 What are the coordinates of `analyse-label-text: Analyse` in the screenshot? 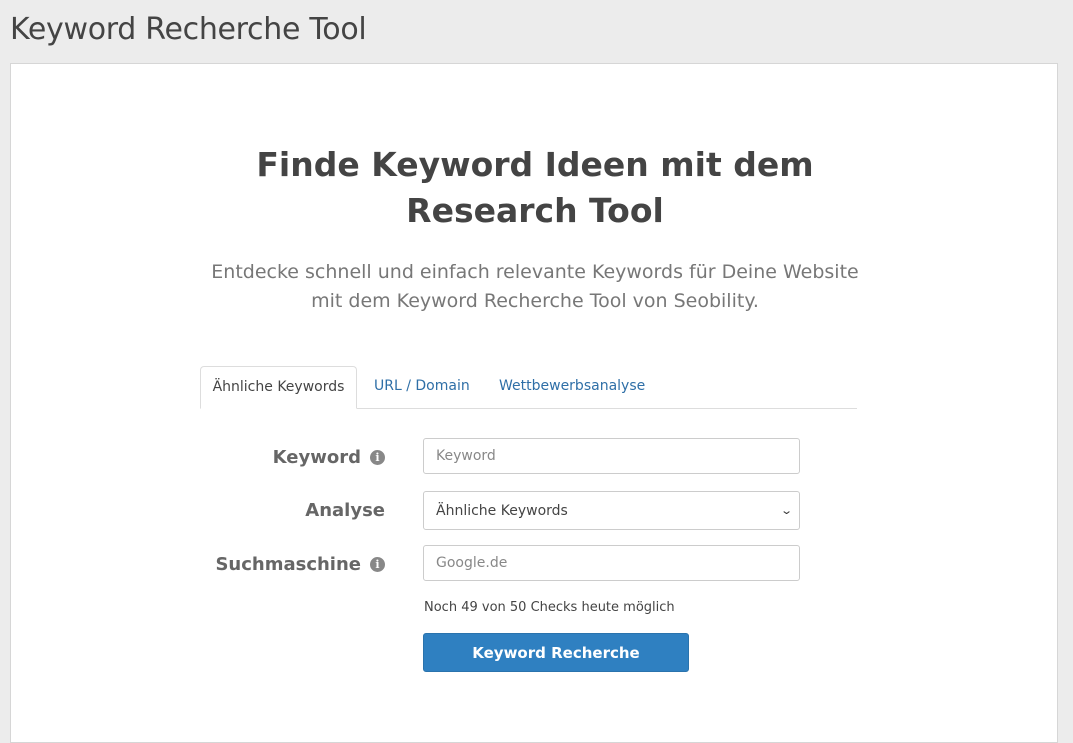 It's located at (345, 510).